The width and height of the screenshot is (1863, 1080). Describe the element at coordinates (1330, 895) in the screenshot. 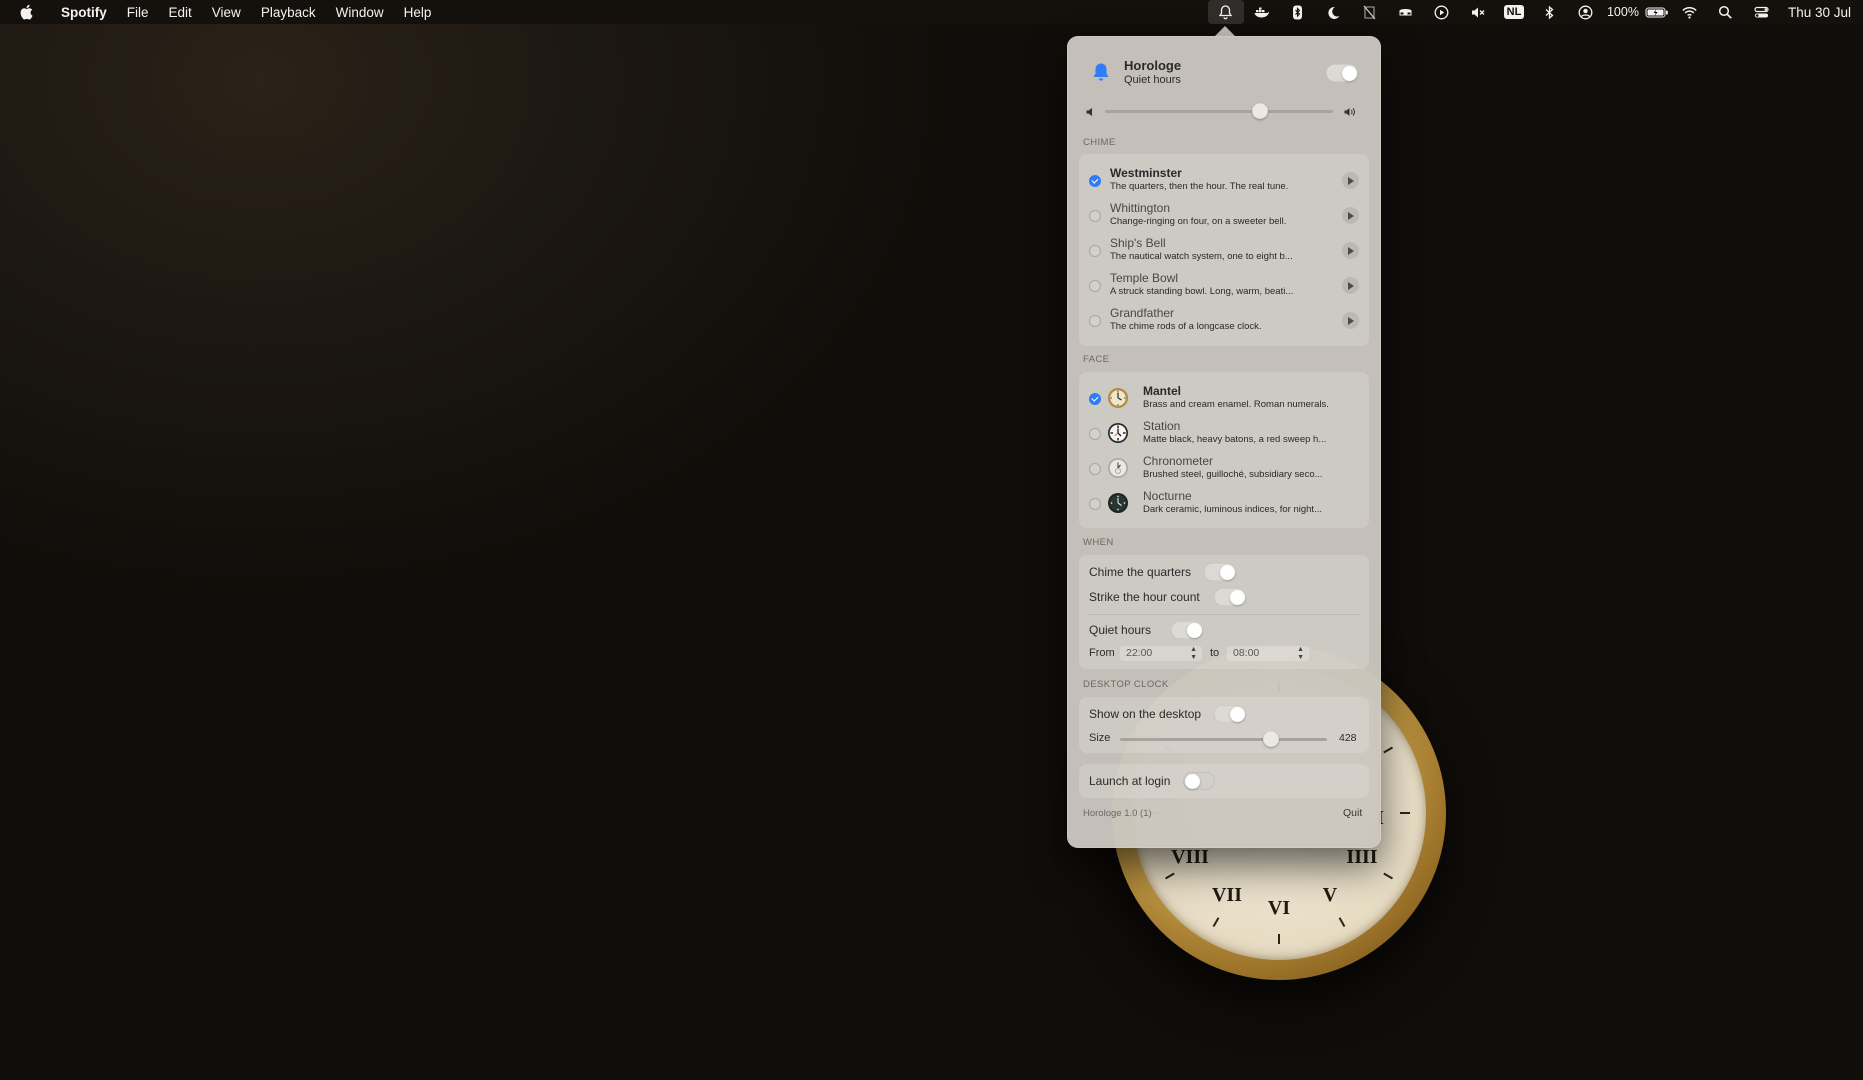

I see `numeral-v: V` at that location.